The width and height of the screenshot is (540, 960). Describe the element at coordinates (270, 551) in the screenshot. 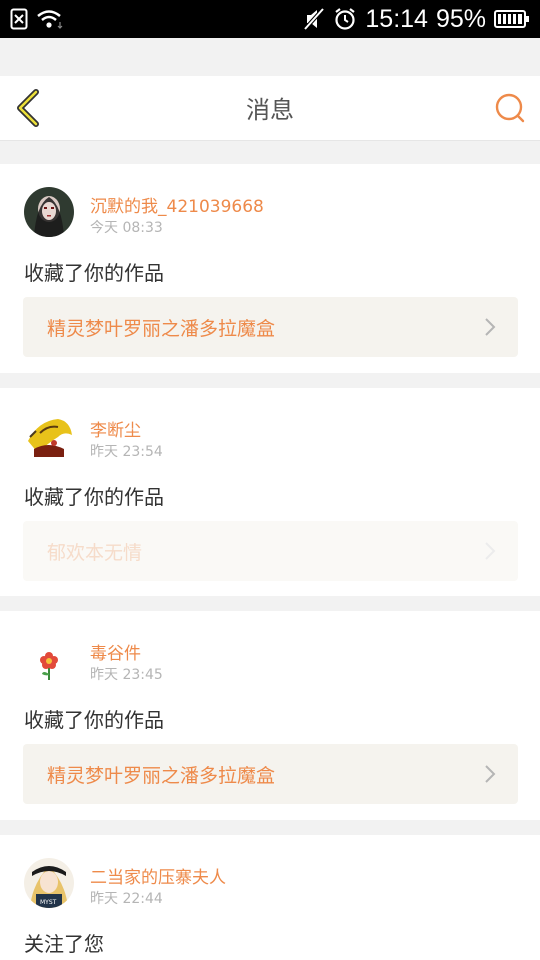

I see `work-link: 郁欢本无情` at that location.